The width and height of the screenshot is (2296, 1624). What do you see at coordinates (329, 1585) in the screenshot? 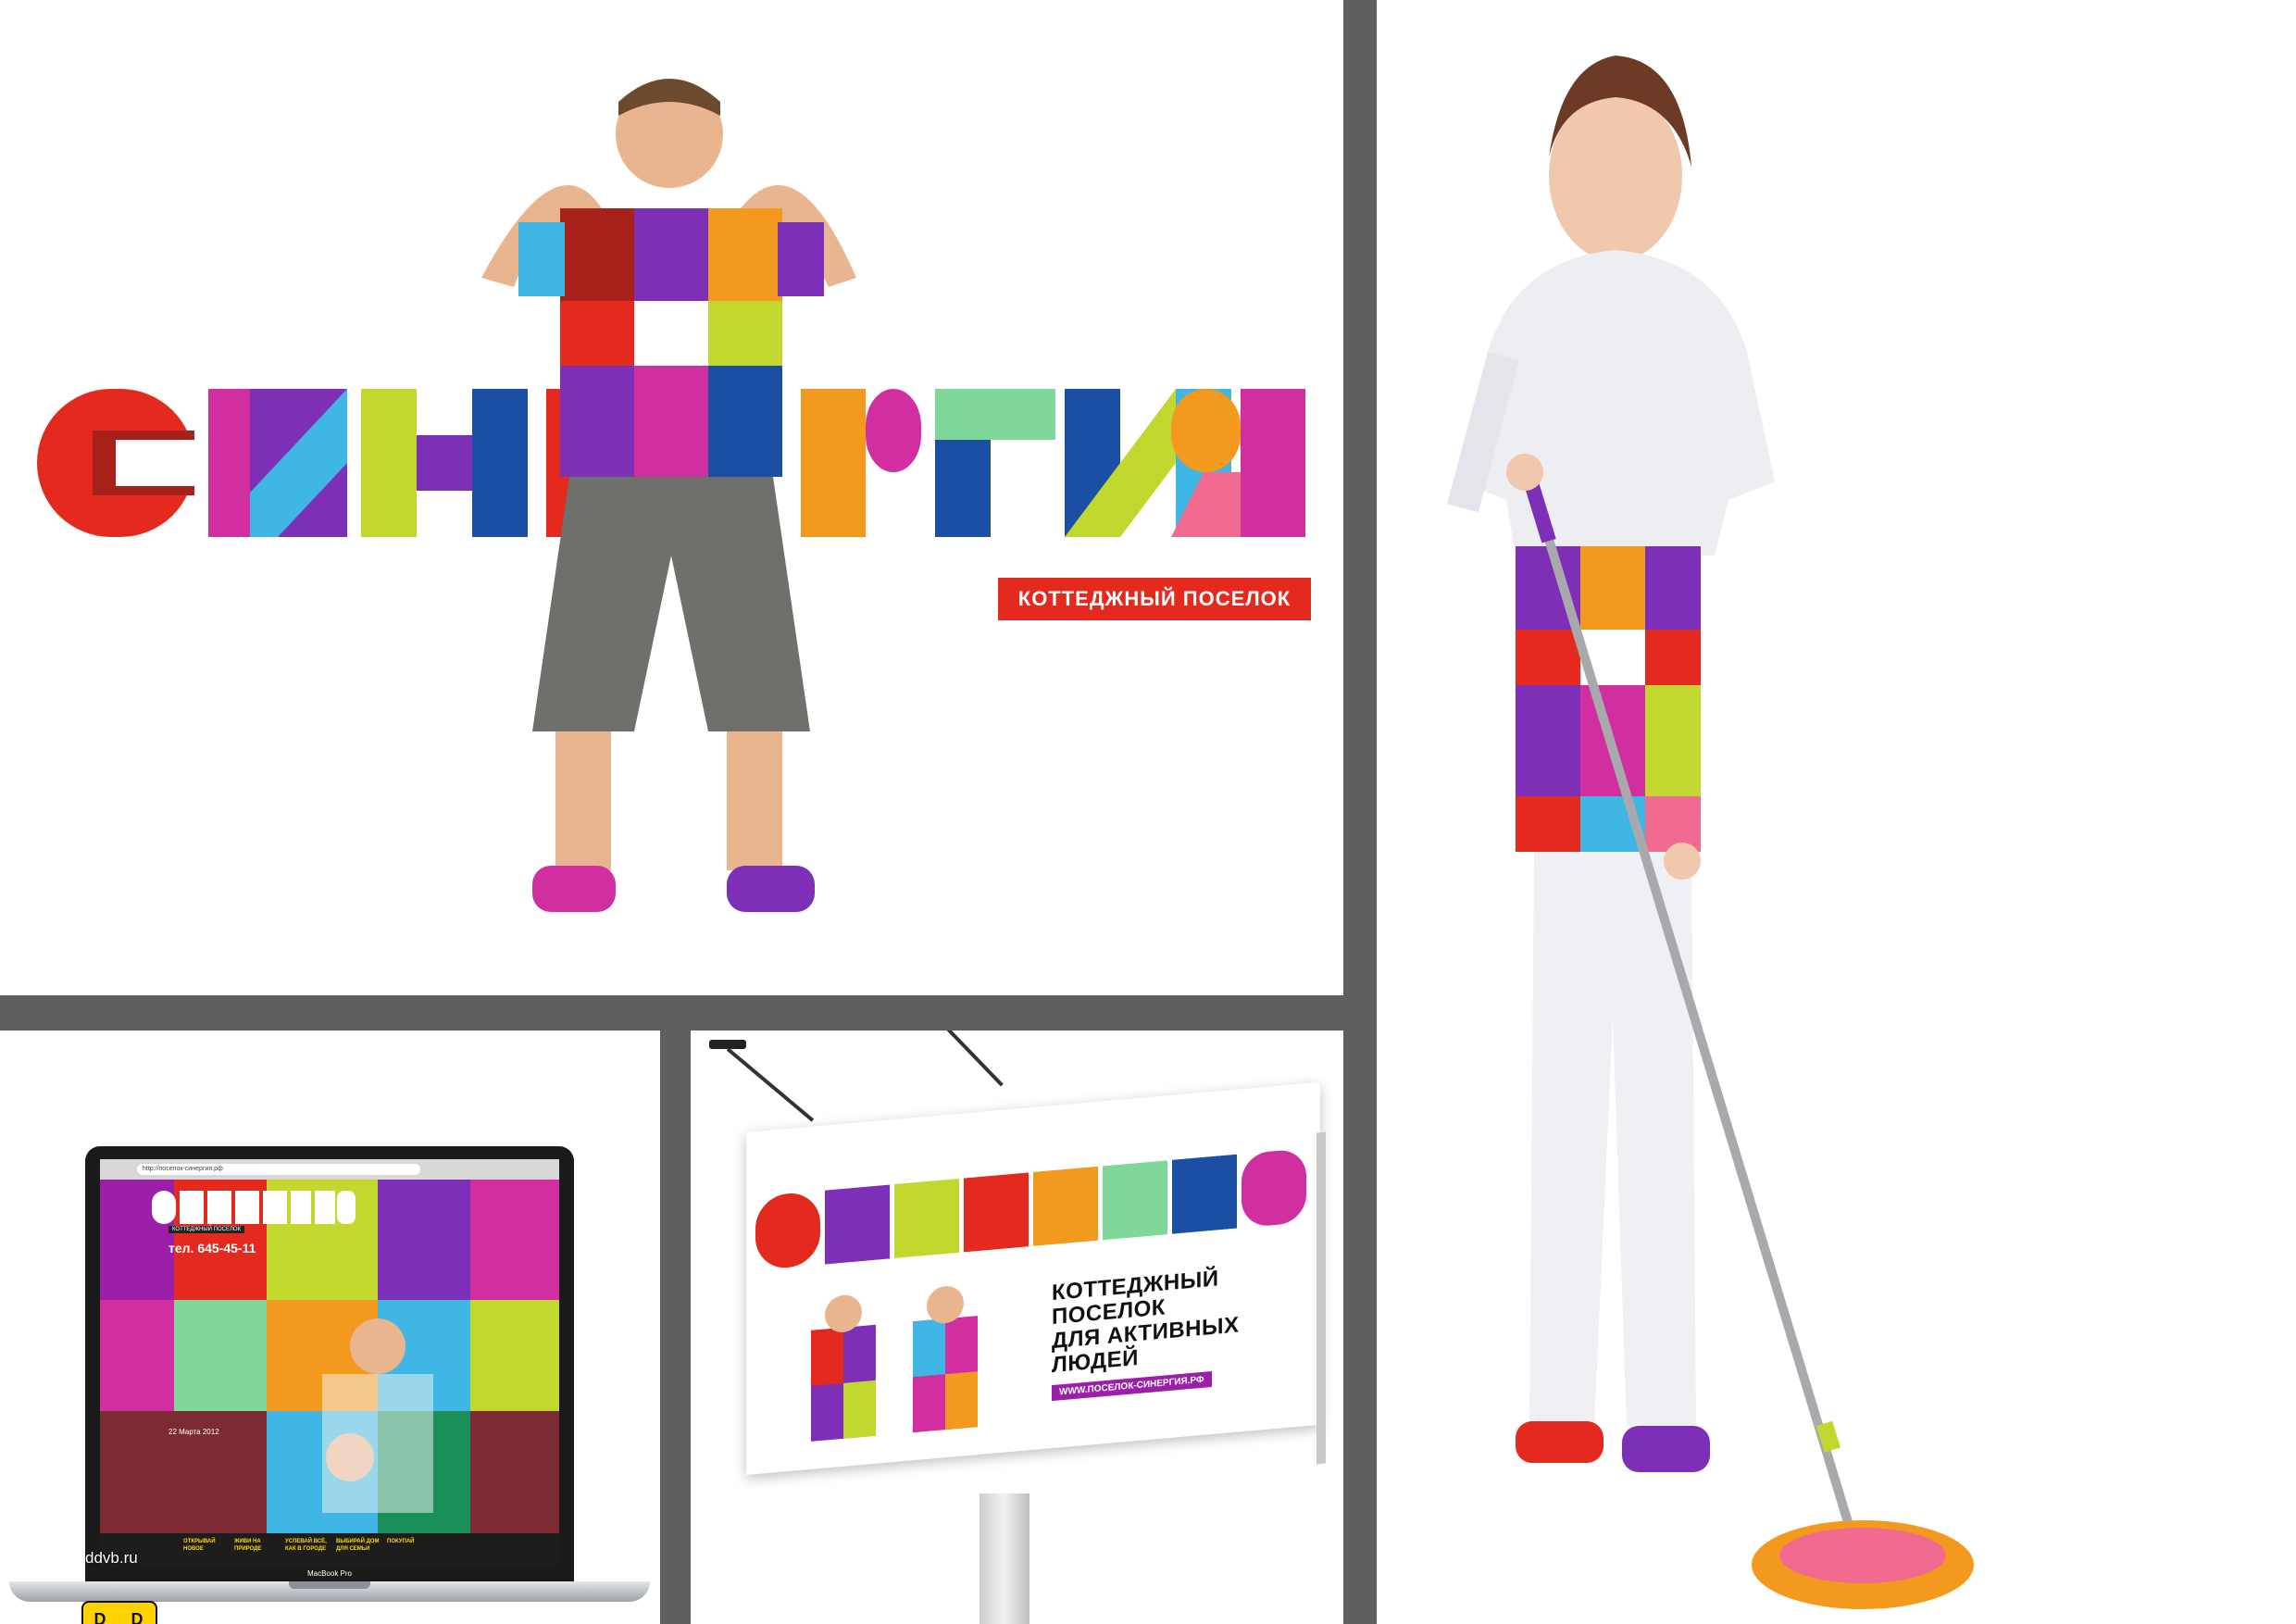
I see `laptop-notch` at bounding box center [329, 1585].